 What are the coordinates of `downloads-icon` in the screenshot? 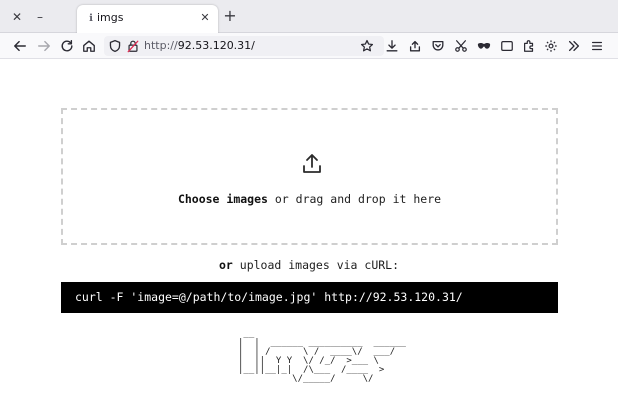 It's located at (392, 46).